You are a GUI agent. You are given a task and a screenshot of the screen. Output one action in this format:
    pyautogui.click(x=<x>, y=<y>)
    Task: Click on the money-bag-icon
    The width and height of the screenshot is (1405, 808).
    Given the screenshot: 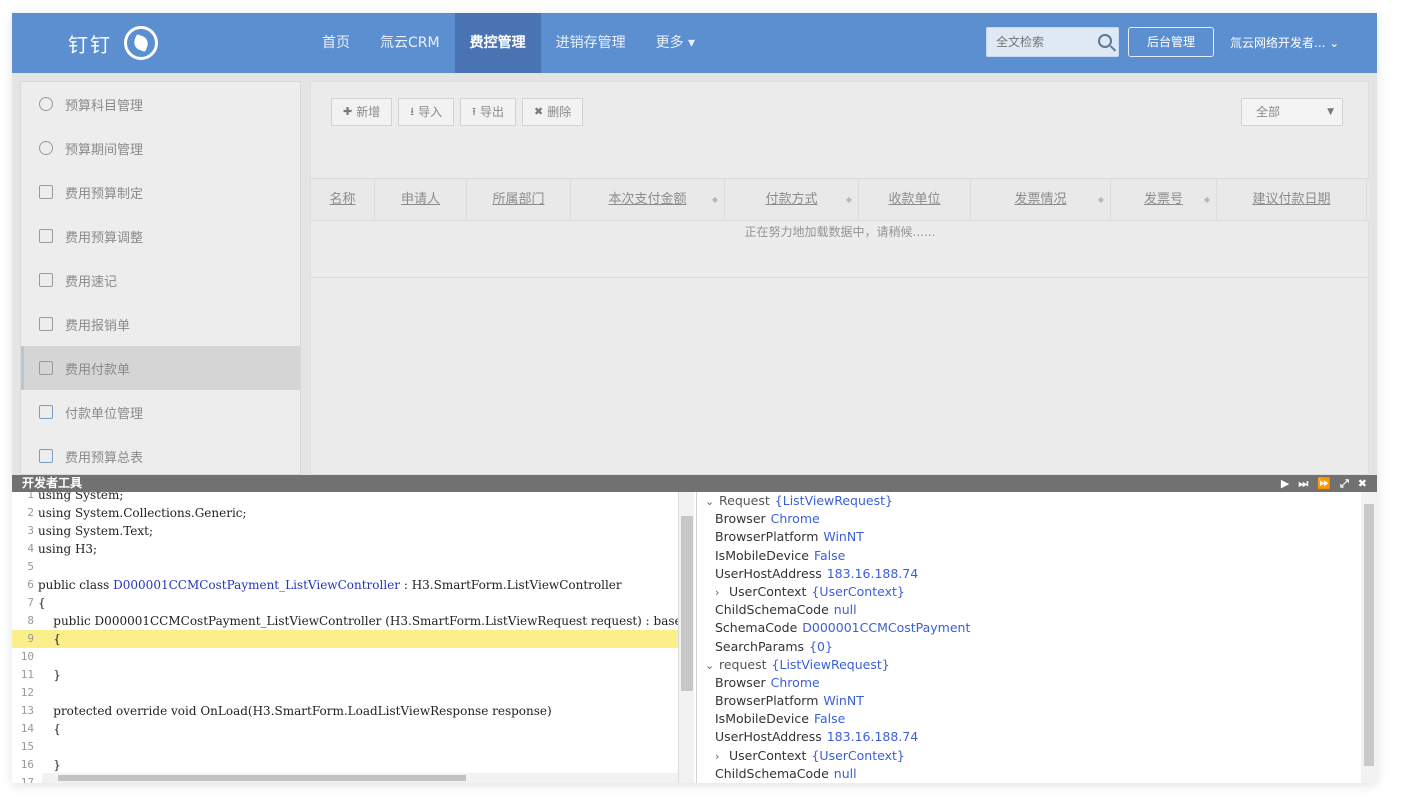 What is the action you would take?
    pyautogui.click(x=46, y=104)
    